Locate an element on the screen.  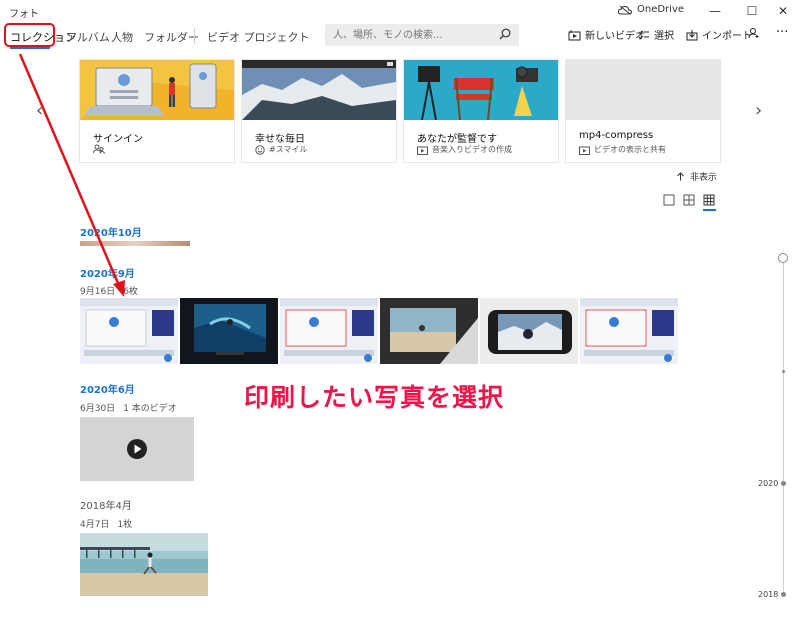
card-director: あなたが監督です 音楽入りビデオの作成 is located at coordinates (481, 111).